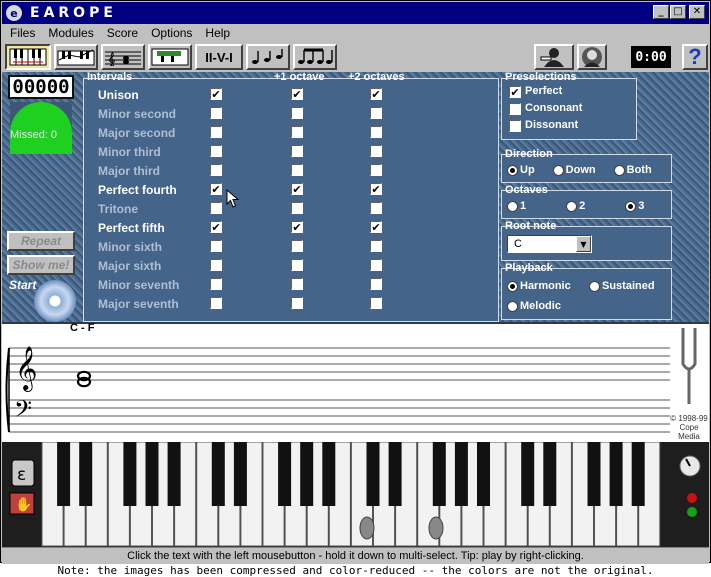 The image size is (711, 577). Describe the element at coordinates (41, 265) in the screenshot. I see `show-me-button: Show me!` at that location.